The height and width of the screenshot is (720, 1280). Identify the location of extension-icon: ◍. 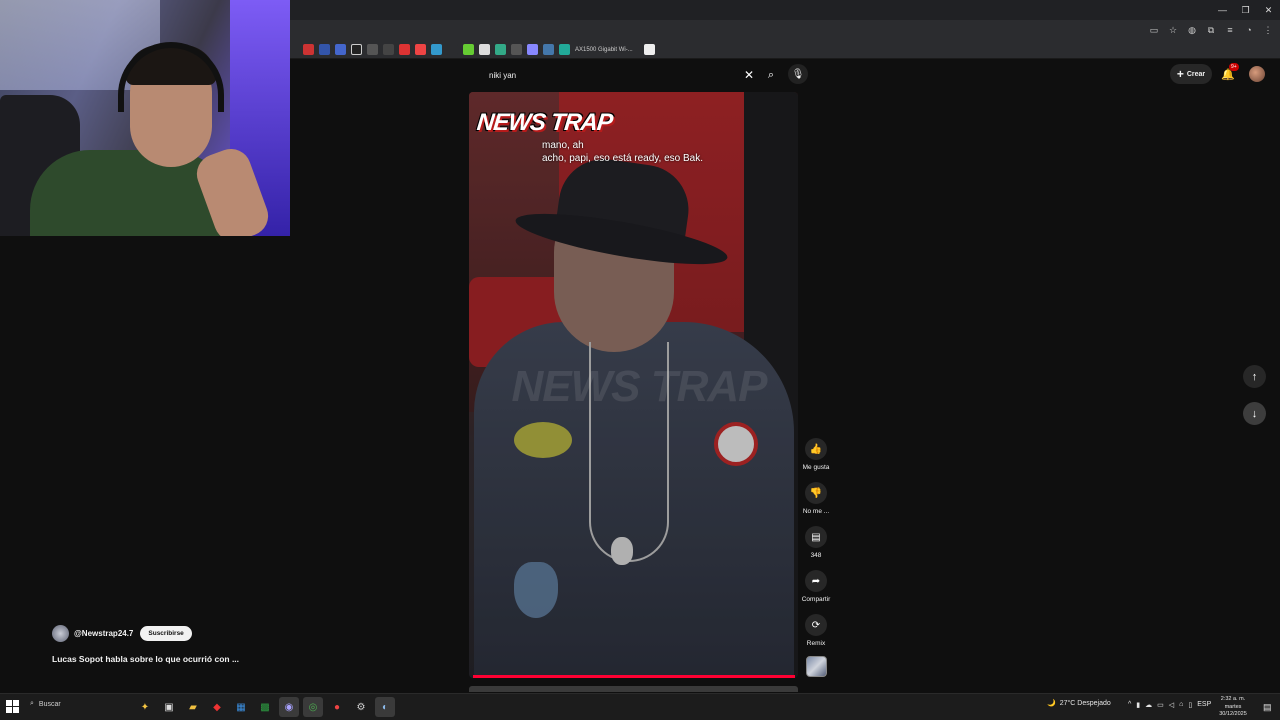
(1192, 30).